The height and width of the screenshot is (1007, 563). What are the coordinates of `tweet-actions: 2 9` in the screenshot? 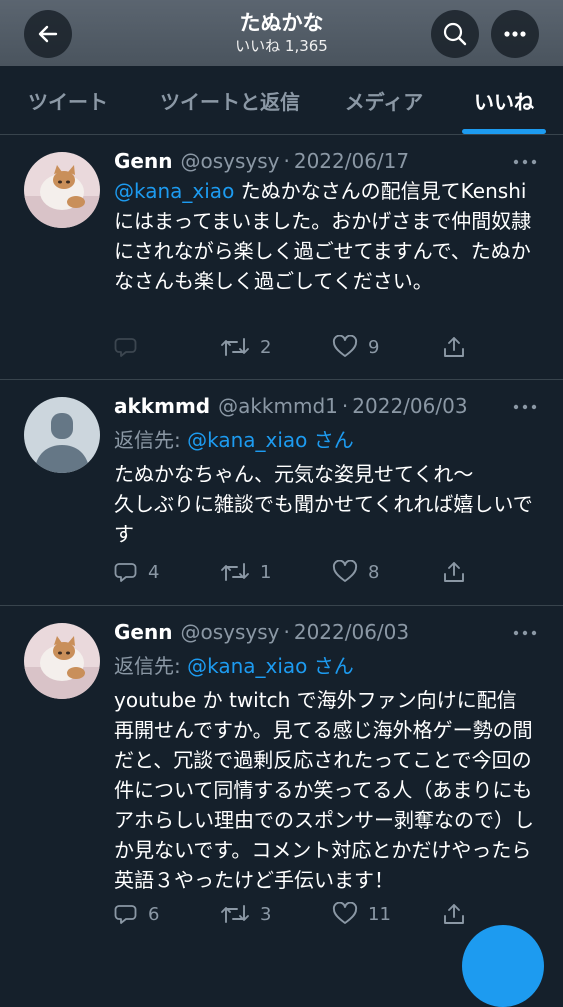 It's located at (334, 347).